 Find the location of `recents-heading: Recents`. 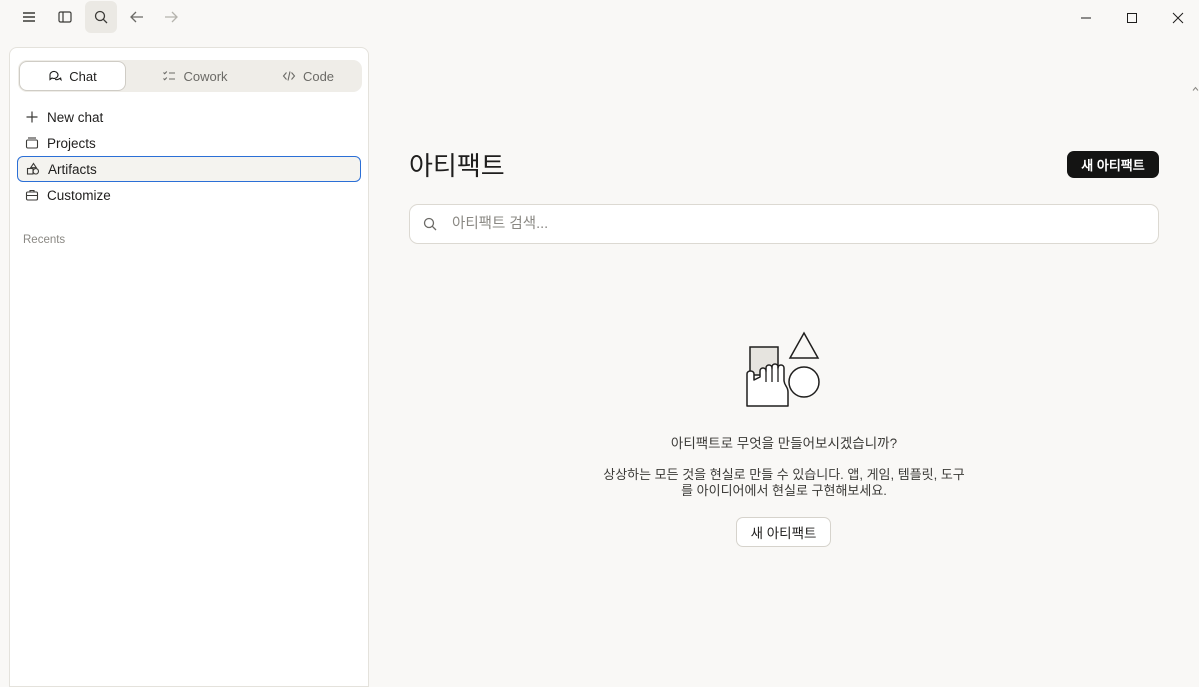

recents-heading: Recents is located at coordinates (44, 240).